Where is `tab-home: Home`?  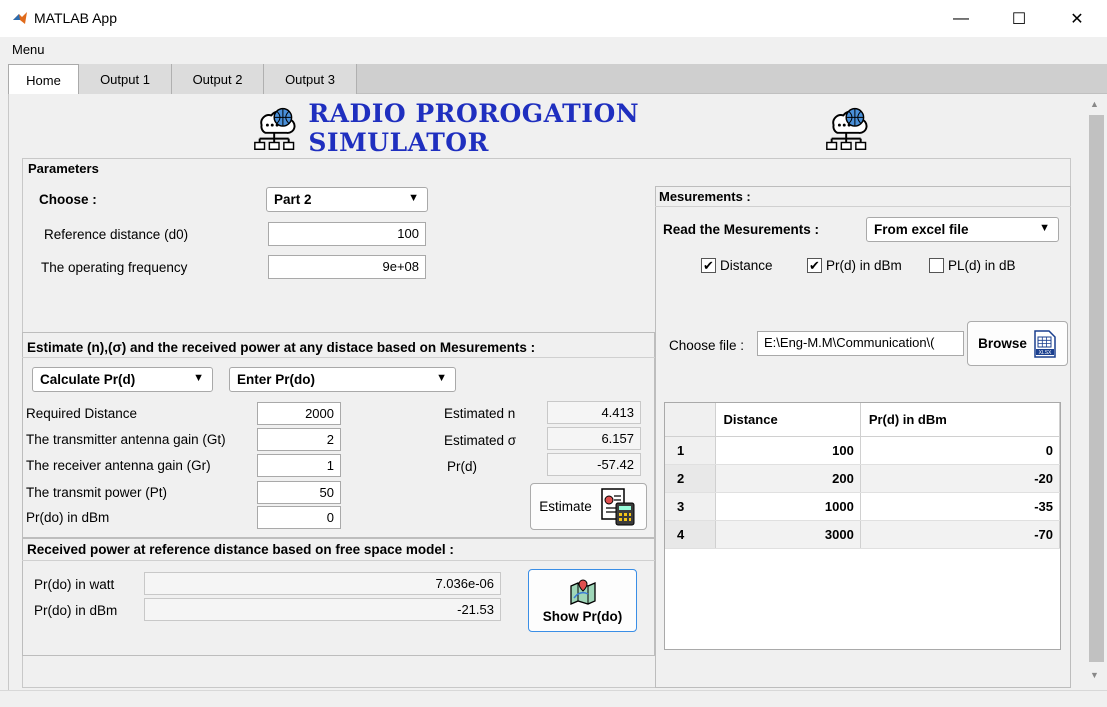 tab-home: Home is located at coordinates (43, 79).